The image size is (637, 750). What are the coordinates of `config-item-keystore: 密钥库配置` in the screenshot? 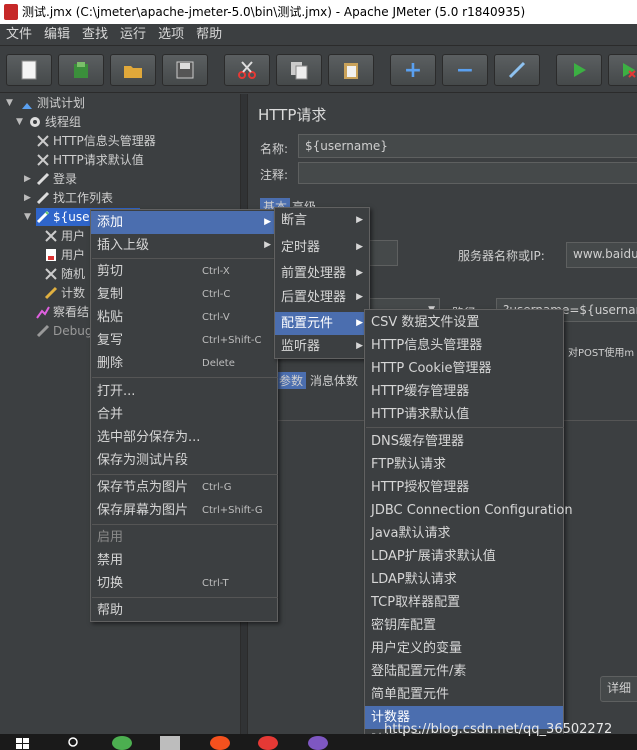 It's located at (464, 625).